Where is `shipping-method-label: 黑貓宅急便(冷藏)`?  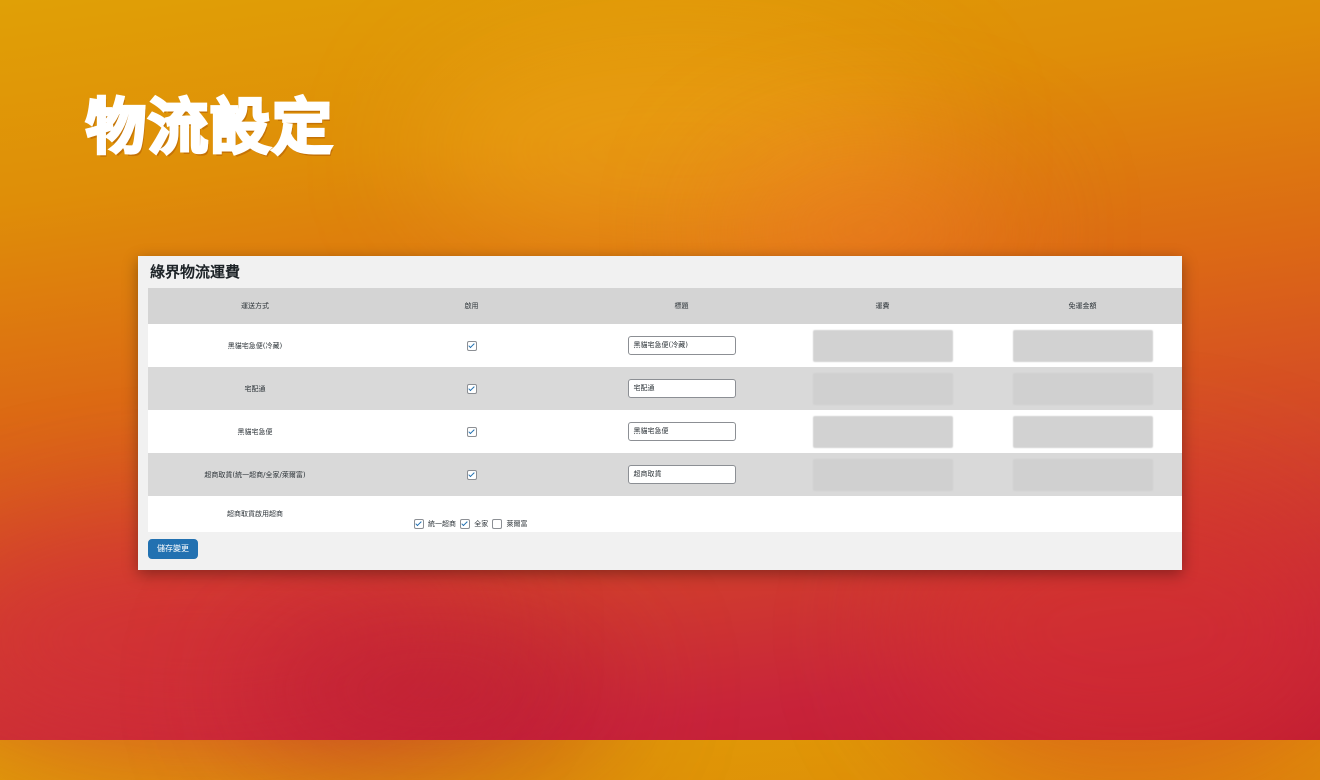
shipping-method-label: 黑貓宅急便(冷藏) is located at coordinates (255, 345).